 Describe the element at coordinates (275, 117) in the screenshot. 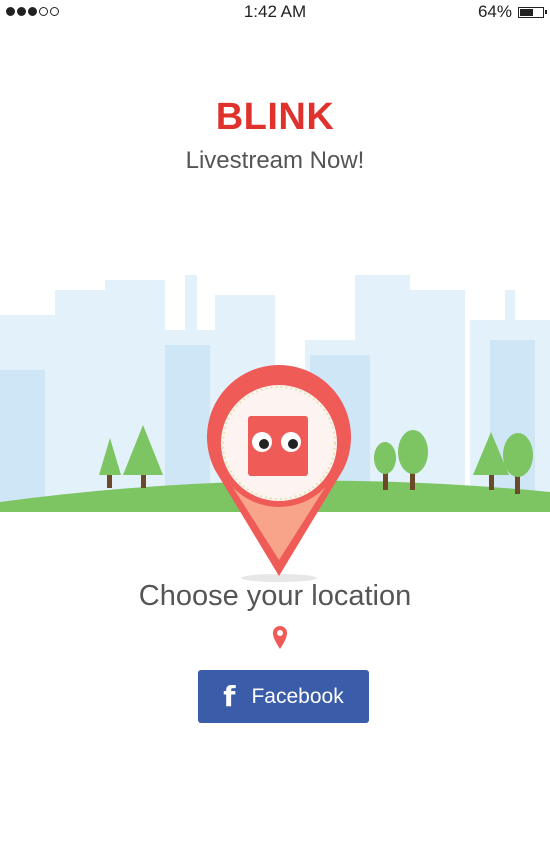

I see `app-title: BLINK` at that location.